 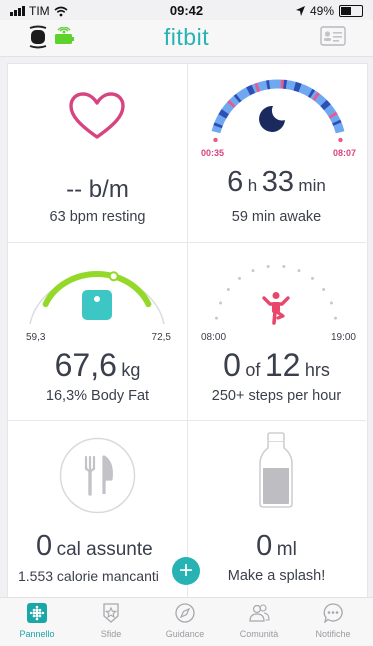 I want to click on nav-item-notifications: Notifiche, so click(x=333, y=622).